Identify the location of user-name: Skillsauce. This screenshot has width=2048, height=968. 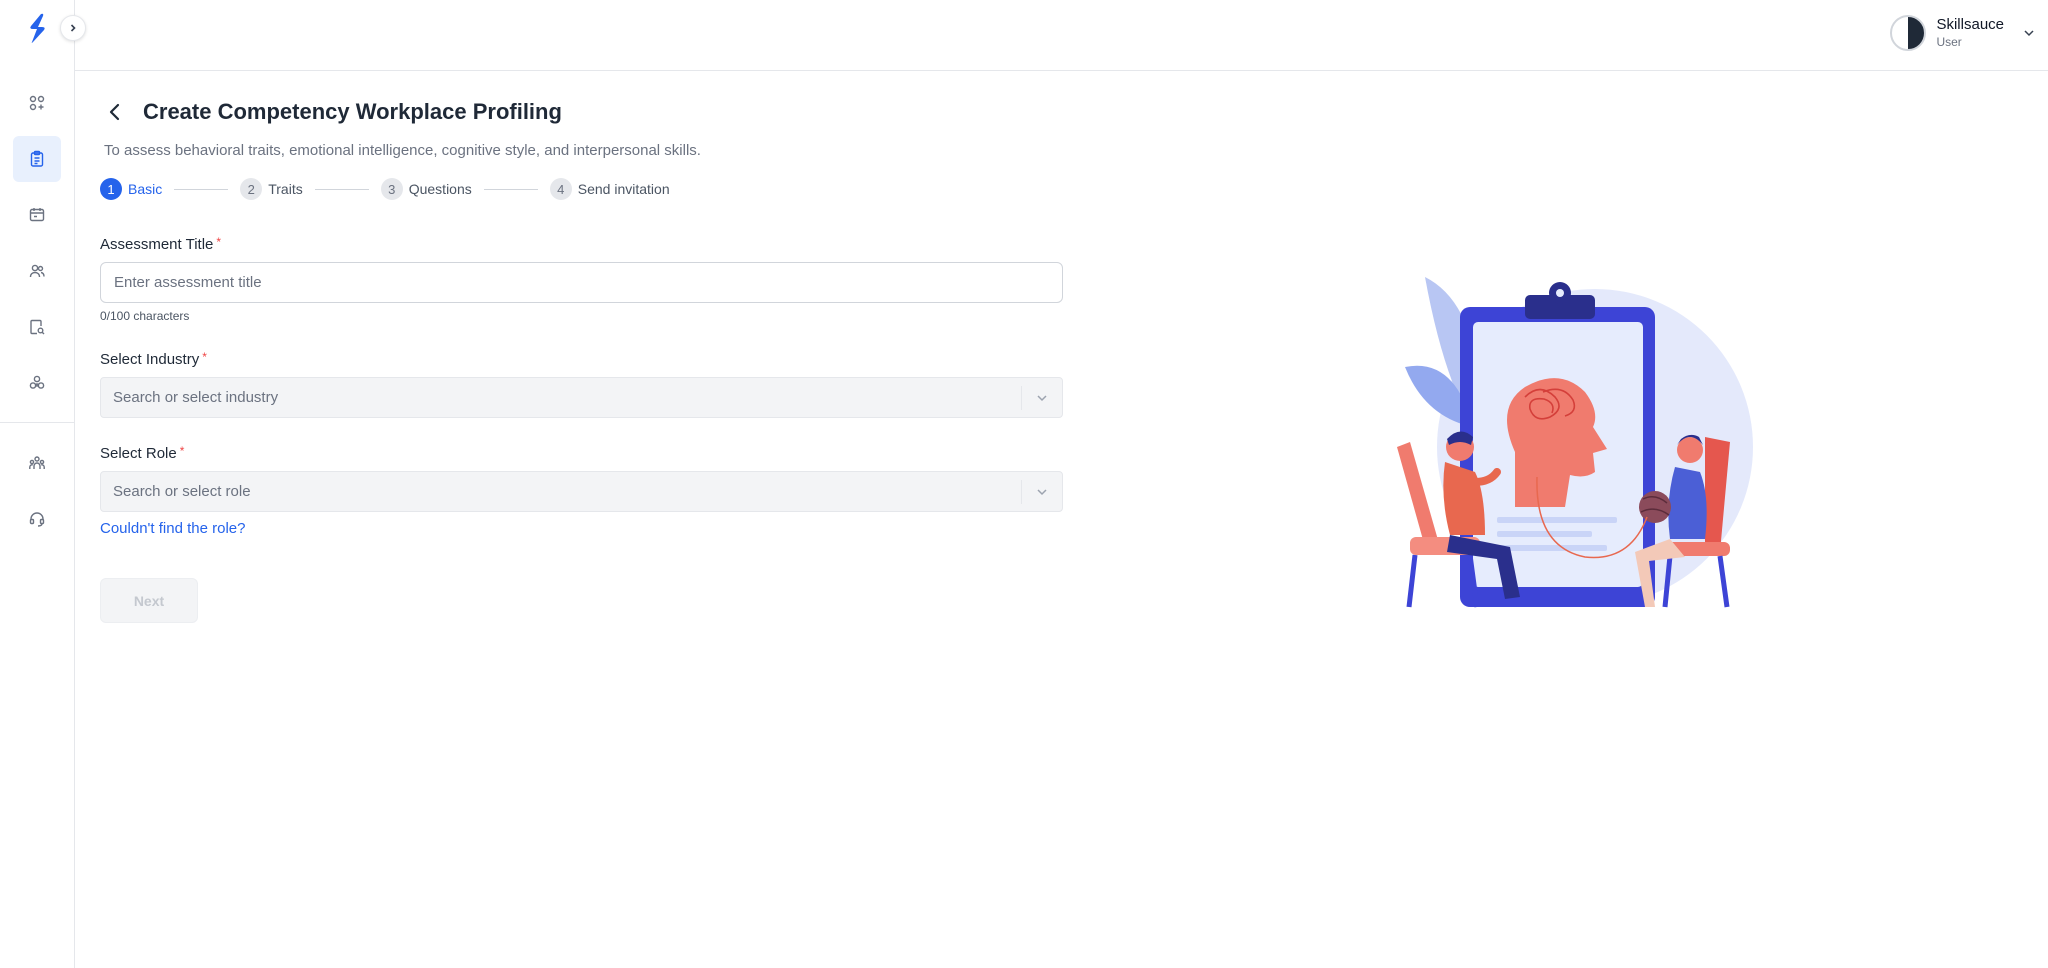
(1970, 25).